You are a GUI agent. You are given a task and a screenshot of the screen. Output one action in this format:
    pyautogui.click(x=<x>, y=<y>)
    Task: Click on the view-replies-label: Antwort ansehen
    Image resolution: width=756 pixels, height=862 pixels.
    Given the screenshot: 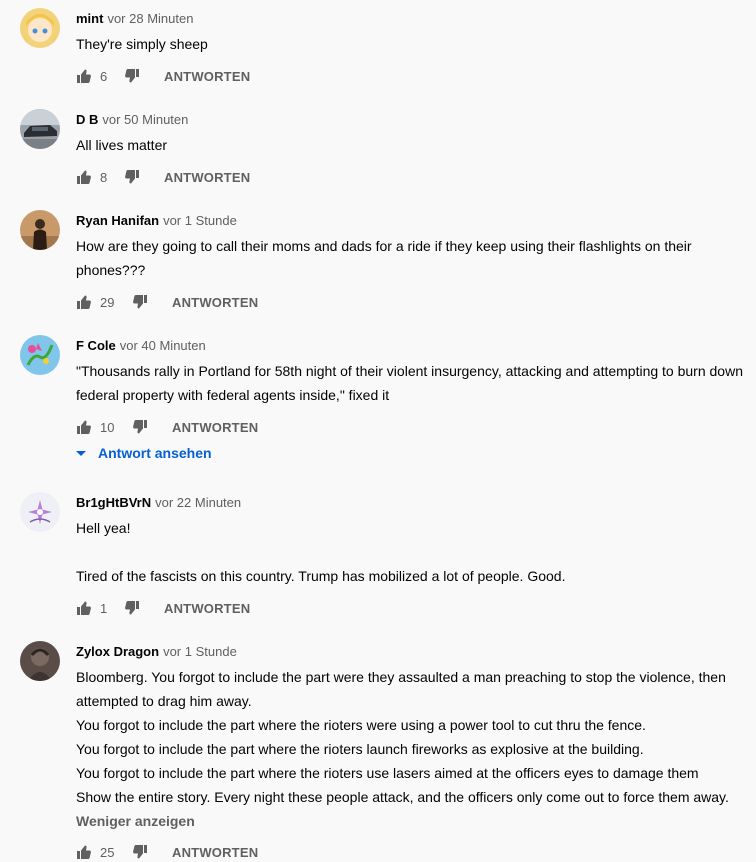 What is the action you would take?
    pyautogui.click(x=155, y=453)
    